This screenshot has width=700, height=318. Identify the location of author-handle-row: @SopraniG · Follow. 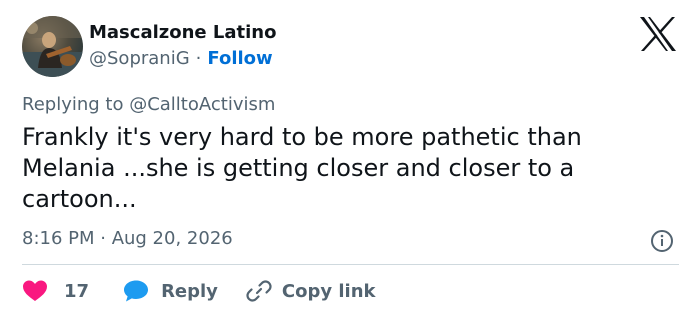
(181, 59).